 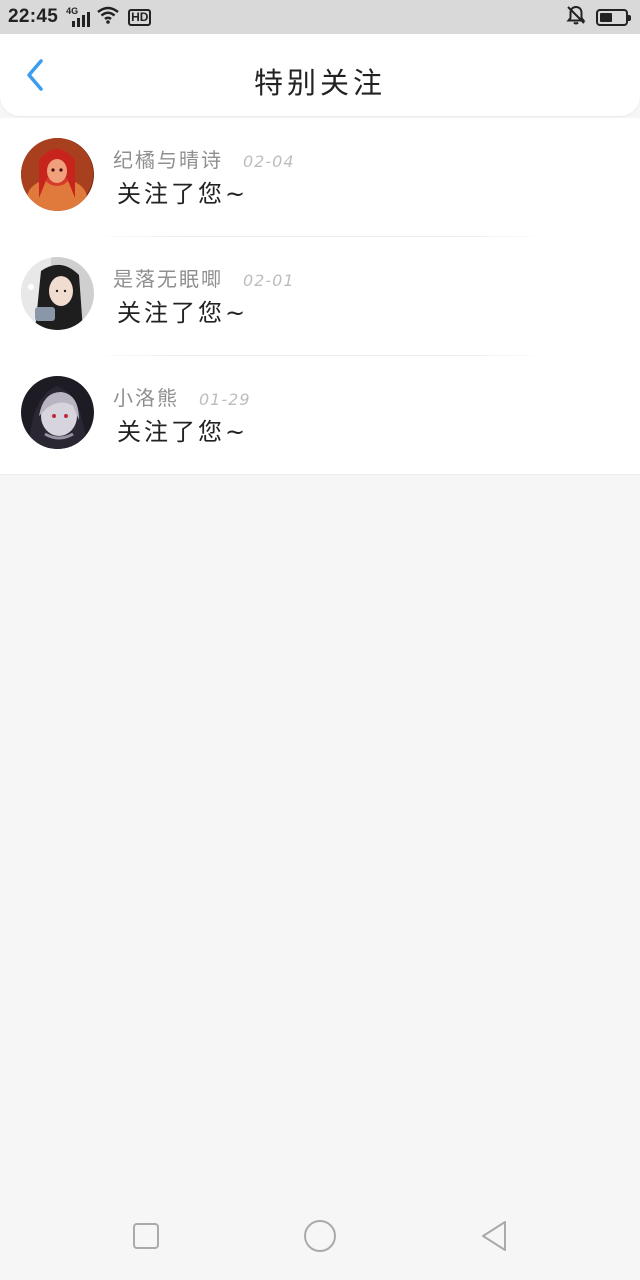 I want to click on battery-icon, so click(x=613, y=17).